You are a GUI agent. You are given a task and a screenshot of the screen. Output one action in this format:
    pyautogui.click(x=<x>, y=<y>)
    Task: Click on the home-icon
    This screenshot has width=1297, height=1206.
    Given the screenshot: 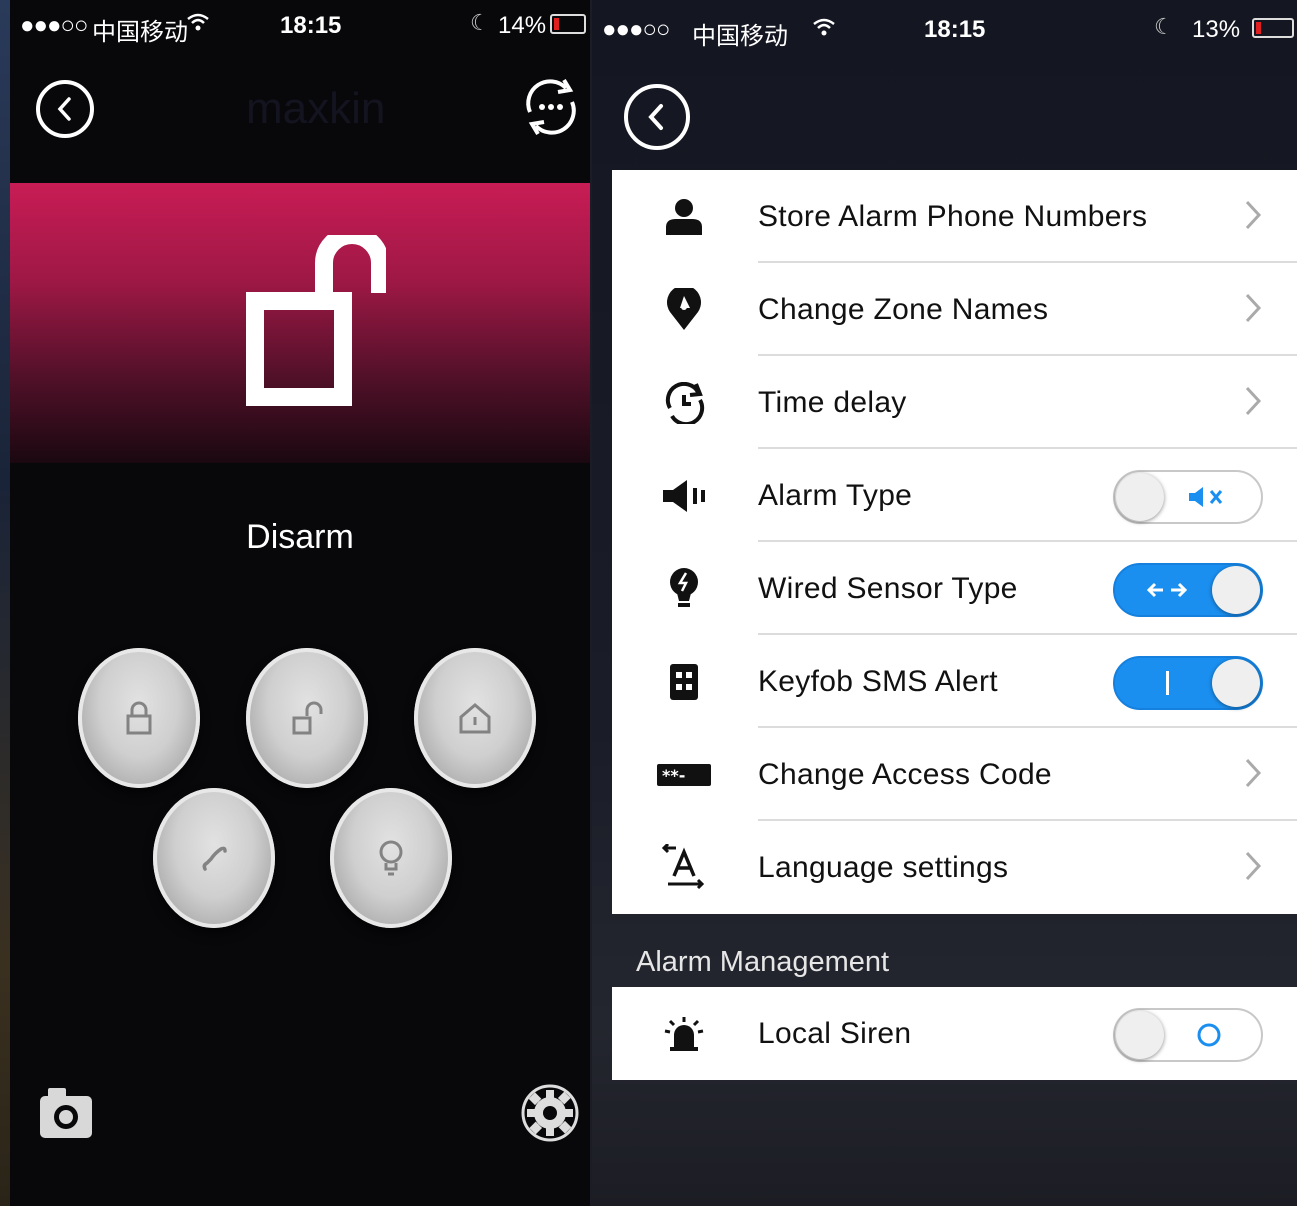 What is the action you would take?
    pyautogui.click(x=475, y=718)
    